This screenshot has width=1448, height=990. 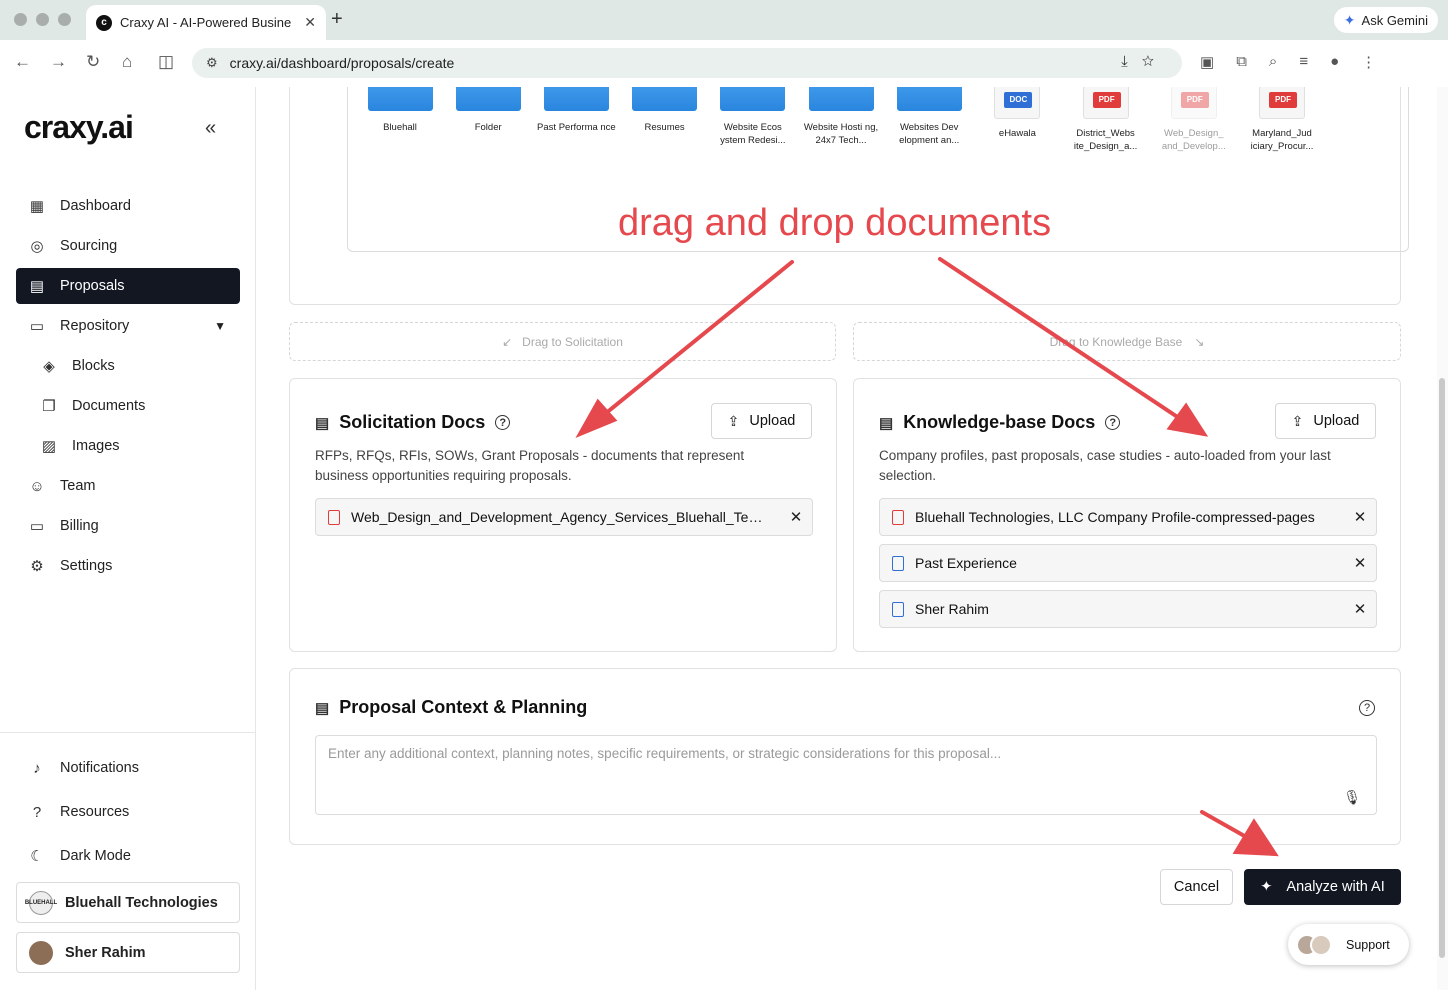 What do you see at coordinates (1225, 825) in the screenshot?
I see `arrow-to-analyze` at bounding box center [1225, 825].